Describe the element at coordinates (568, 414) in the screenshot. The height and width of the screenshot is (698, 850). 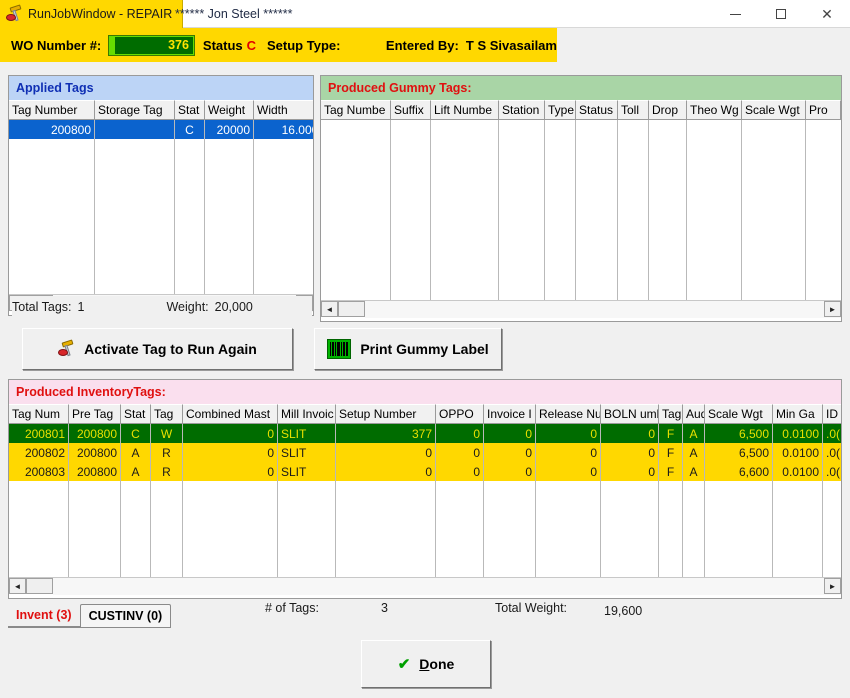
I see `column-header: Release Nu` at that location.